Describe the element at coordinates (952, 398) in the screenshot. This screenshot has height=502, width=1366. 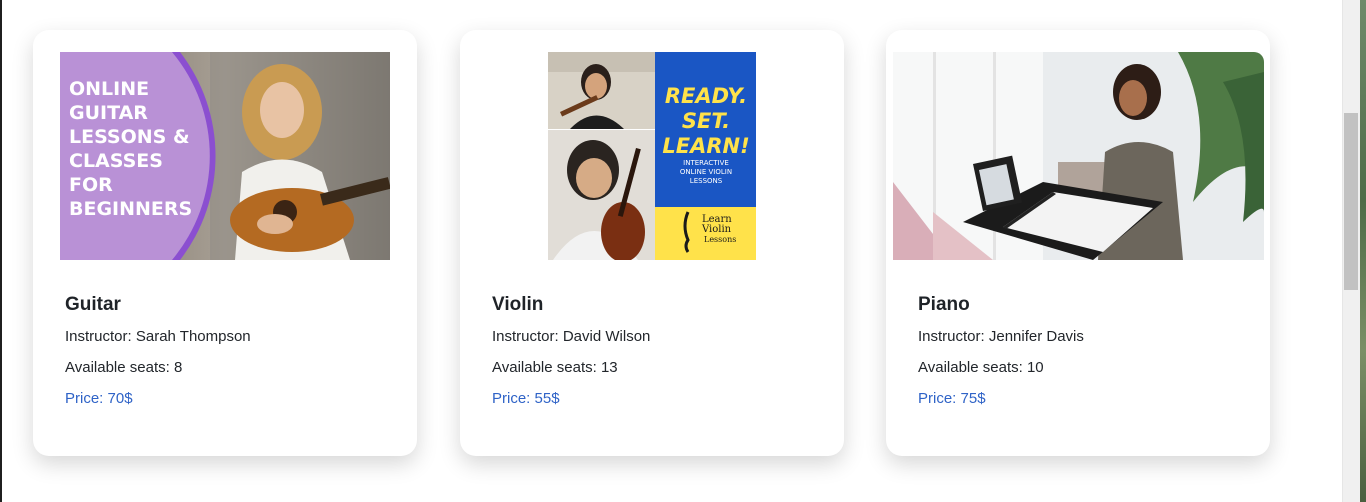
I see `course-price: Price: 75$` at that location.